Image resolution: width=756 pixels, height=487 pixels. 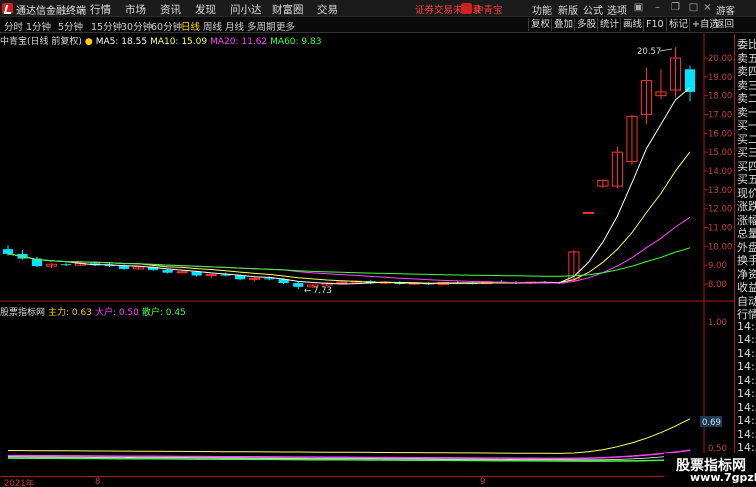 I want to click on price-tick-label: 19.00, so click(x=720, y=78).